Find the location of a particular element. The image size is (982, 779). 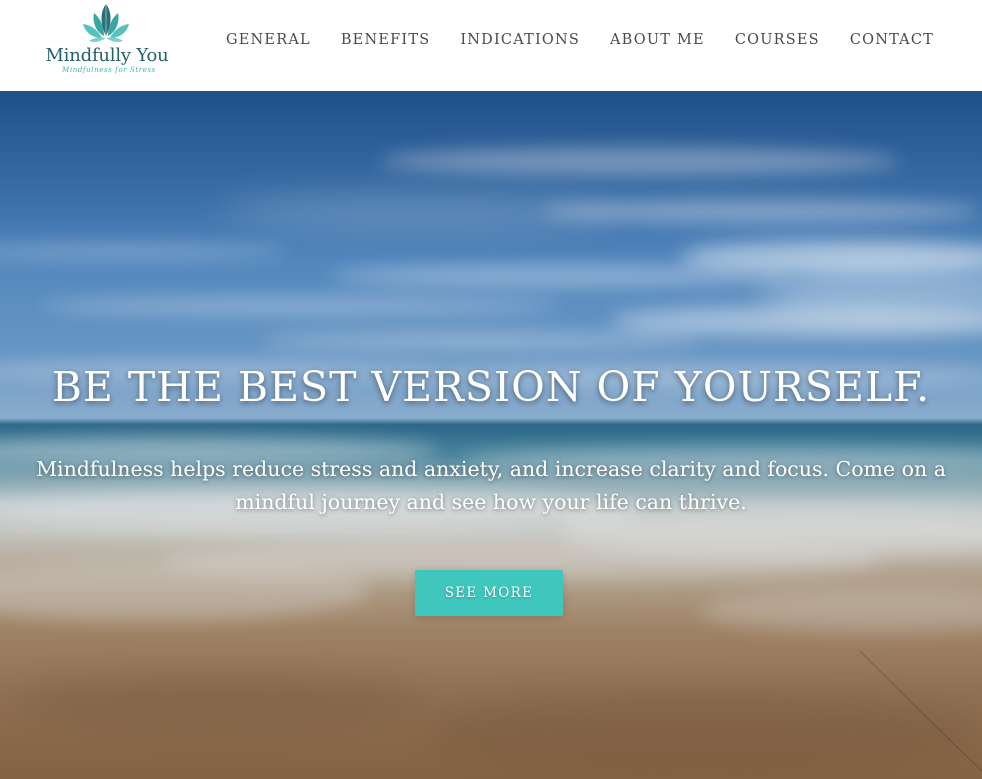

nav-item-benefits: BENEFITS is located at coordinates (386, 40).